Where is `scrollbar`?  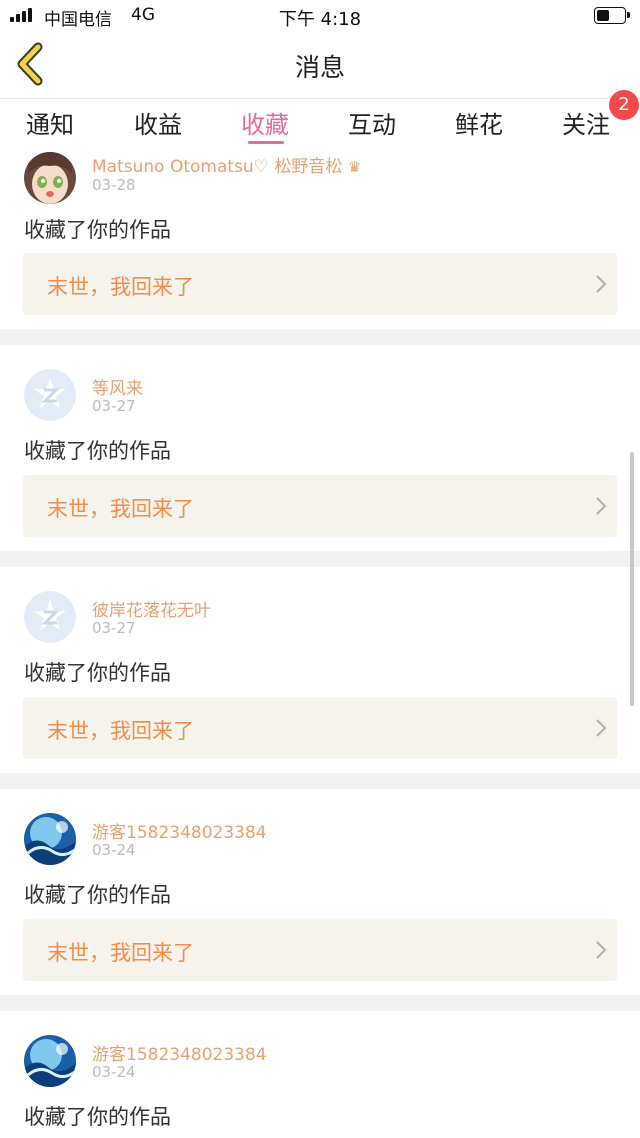 scrollbar is located at coordinates (632, 579).